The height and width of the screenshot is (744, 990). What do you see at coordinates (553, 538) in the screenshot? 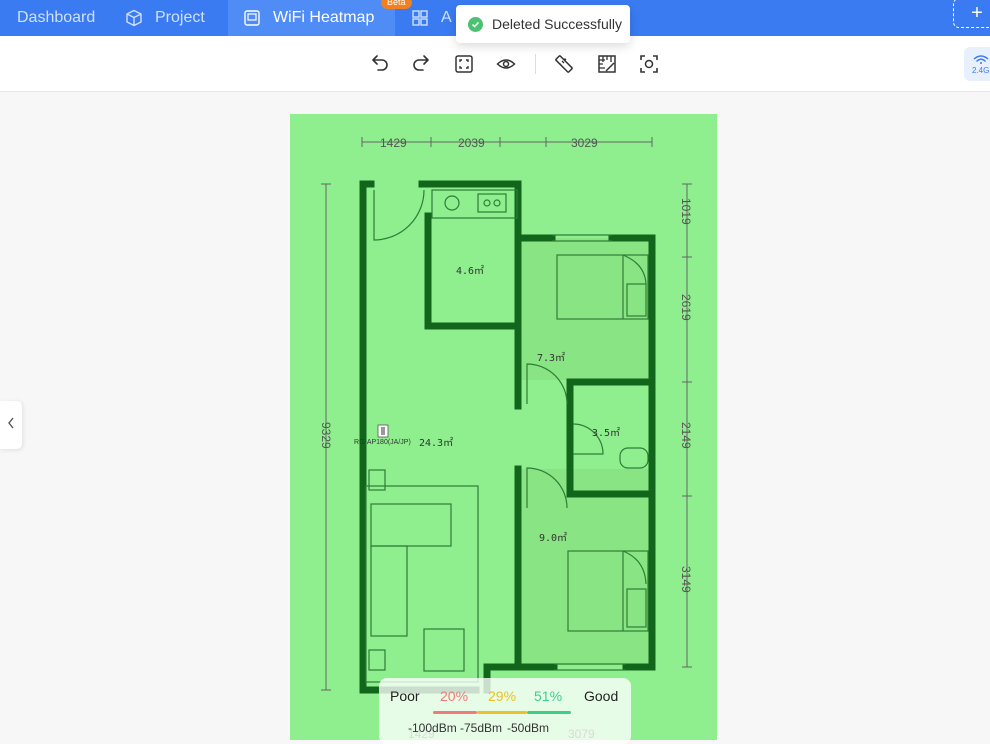
I see `room-area-bedroom2: 9.0㎡` at bounding box center [553, 538].